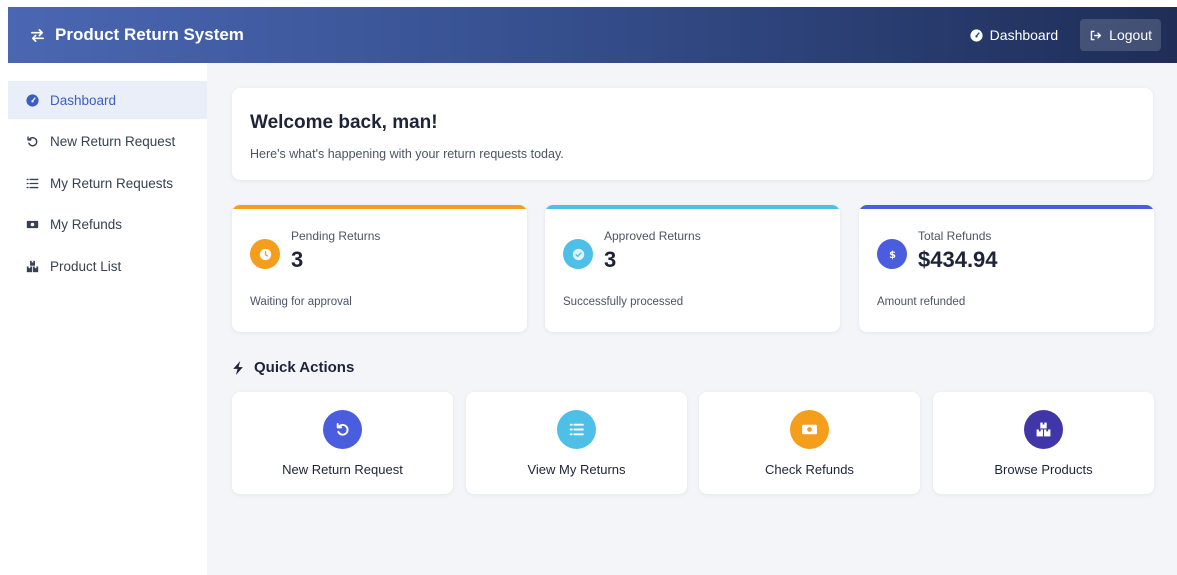 The height and width of the screenshot is (575, 1177). Describe the element at coordinates (304, 367) in the screenshot. I see `quick-actions-title: Quick Actions` at that location.